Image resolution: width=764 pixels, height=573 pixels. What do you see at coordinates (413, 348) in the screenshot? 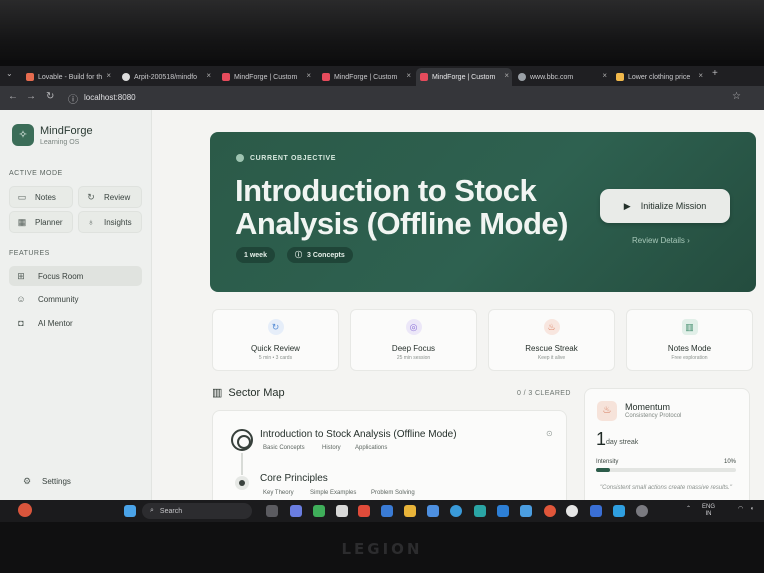
I see `card-title: Deep Focus` at bounding box center [413, 348].